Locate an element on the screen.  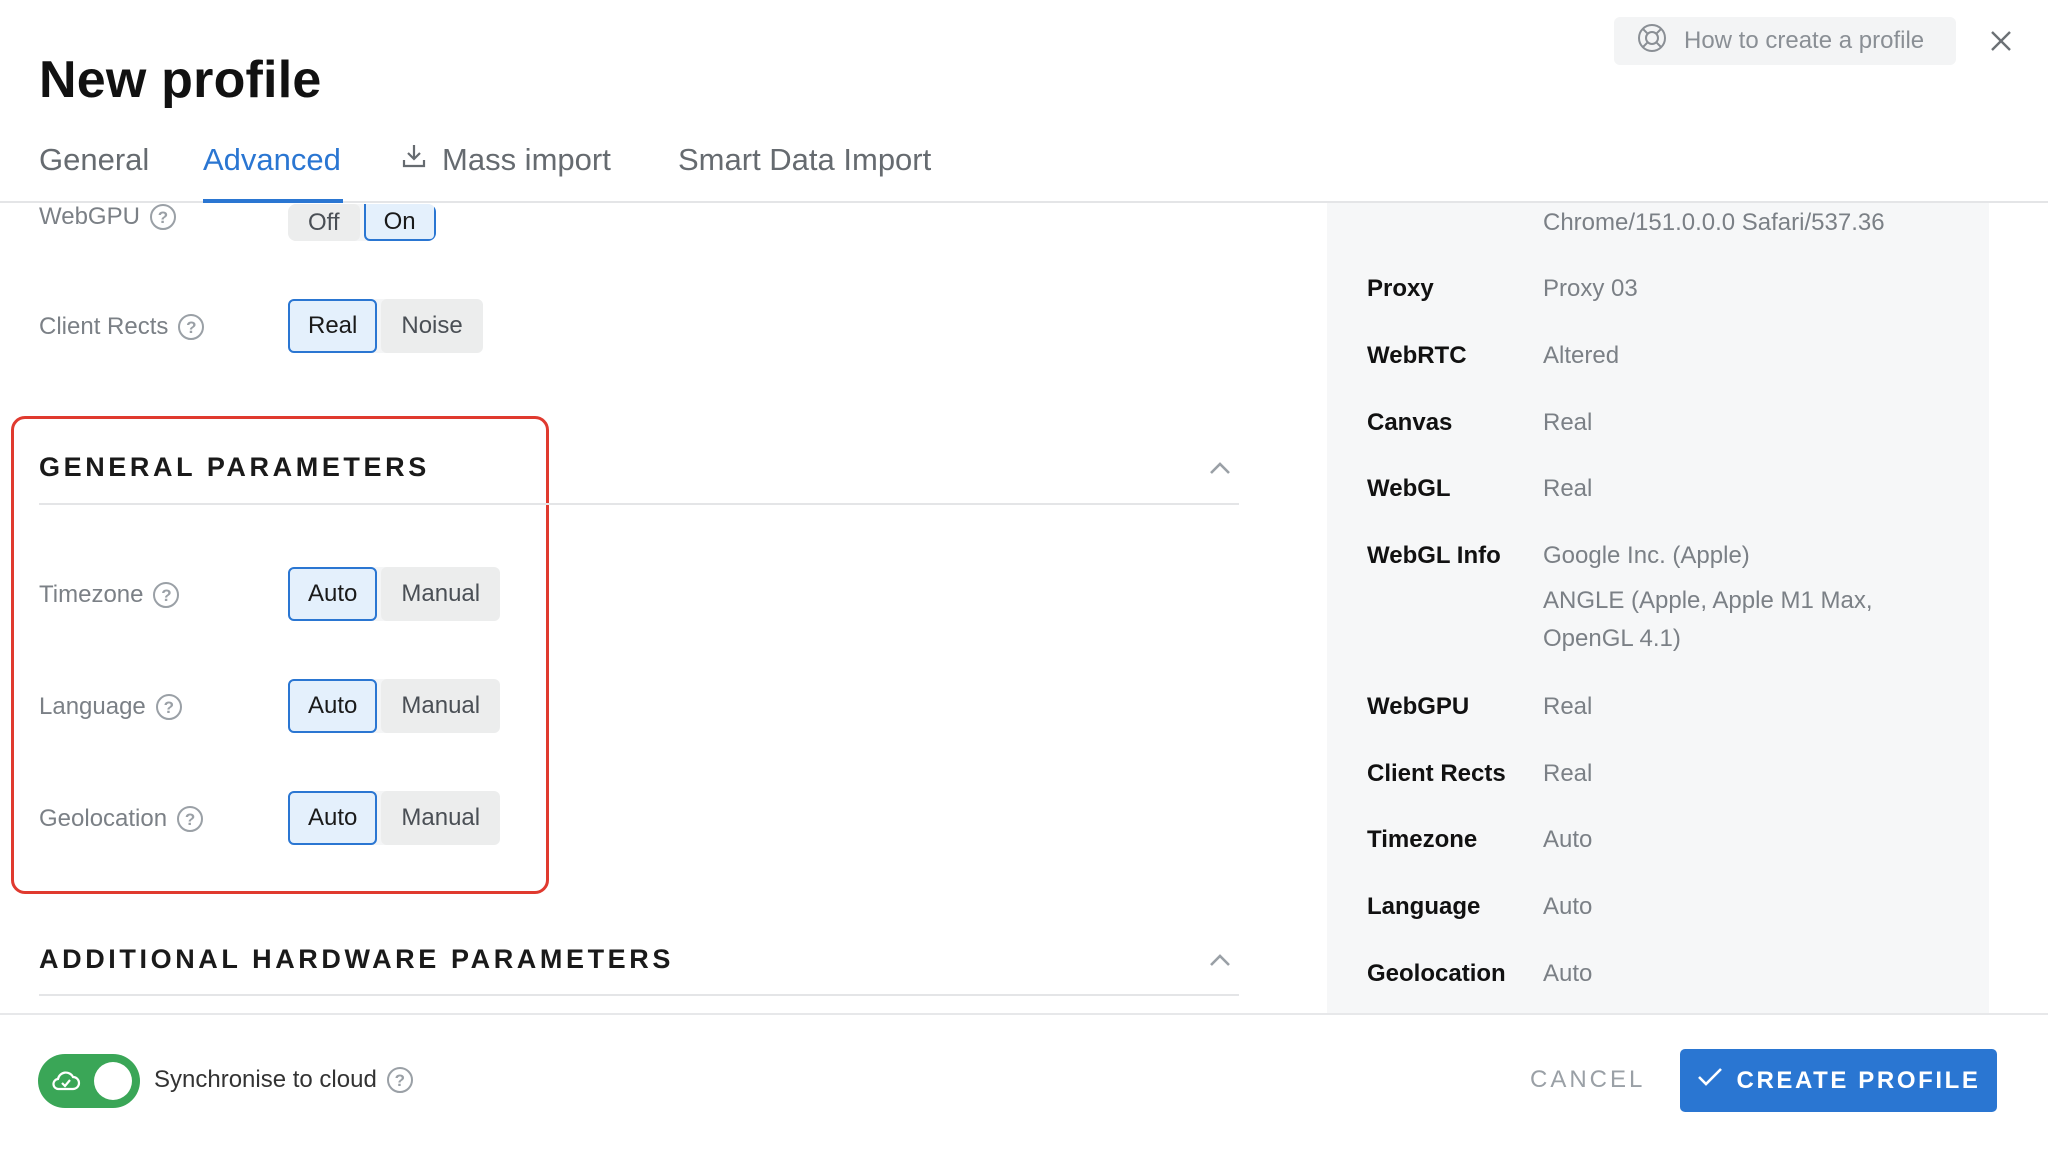
summary-key: WebGL is located at coordinates (1409, 488).